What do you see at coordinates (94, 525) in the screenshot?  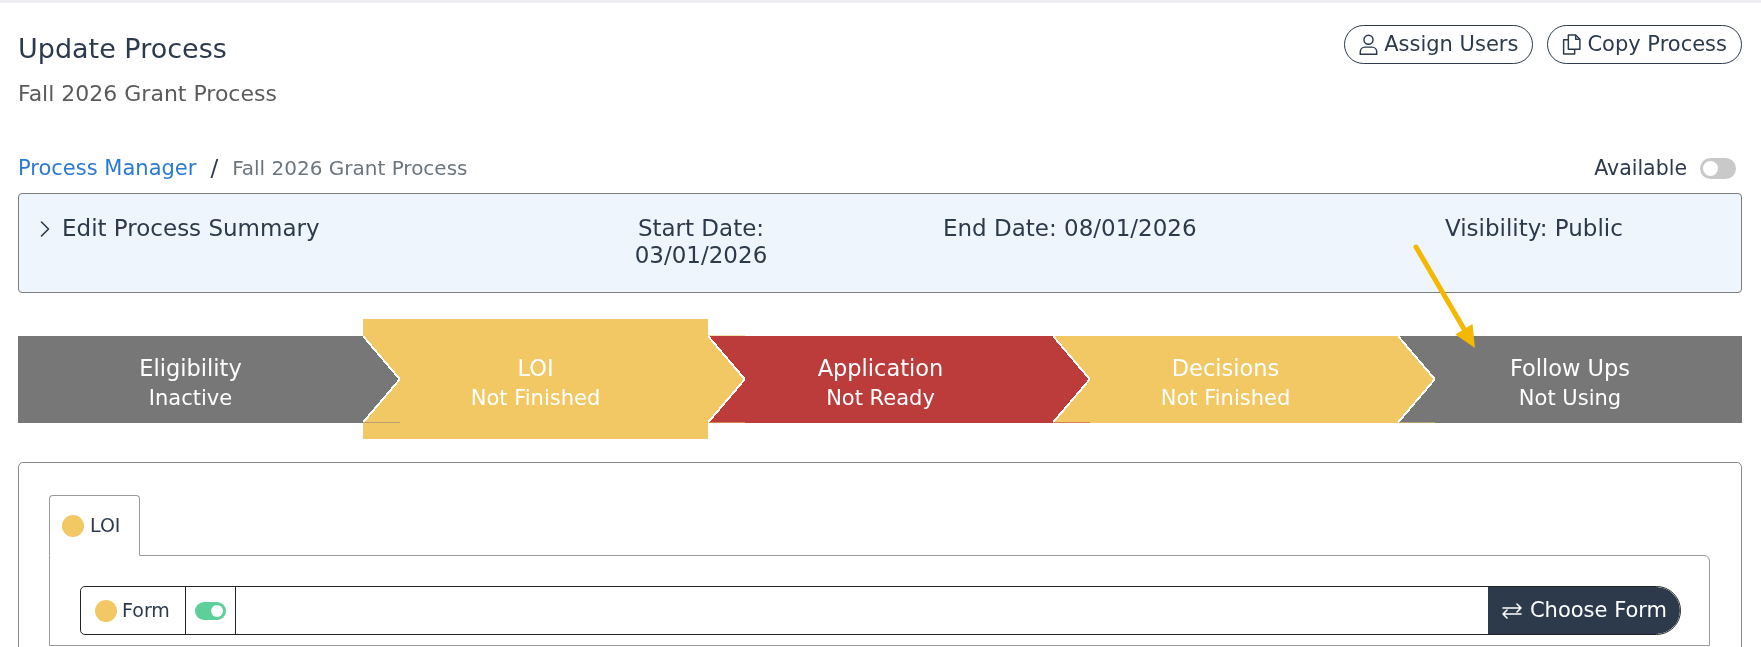 I see `tab: LOI` at bounding box center [94, 525].